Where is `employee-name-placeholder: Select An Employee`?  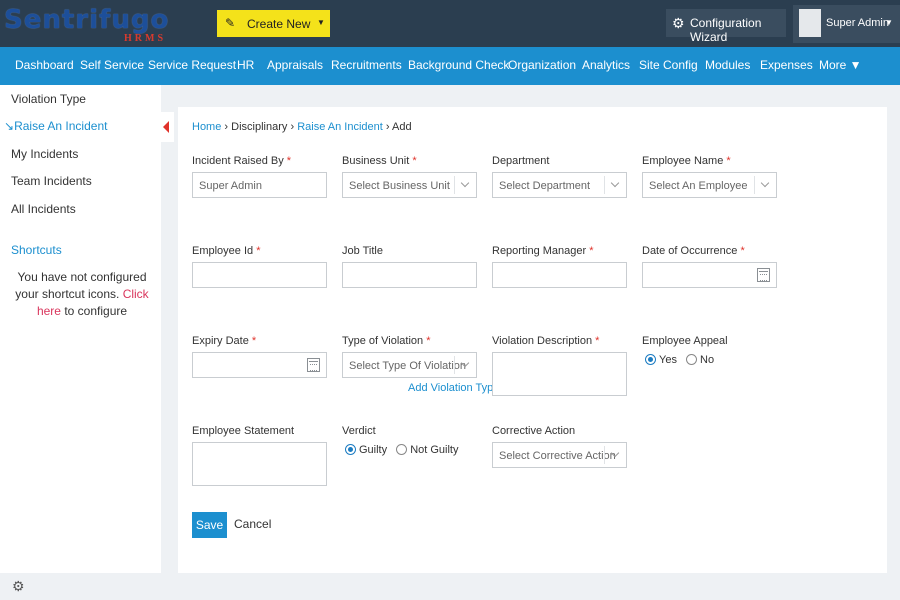 employee-name-placeholder: Select An Employee is located at coordinates (698, 186).